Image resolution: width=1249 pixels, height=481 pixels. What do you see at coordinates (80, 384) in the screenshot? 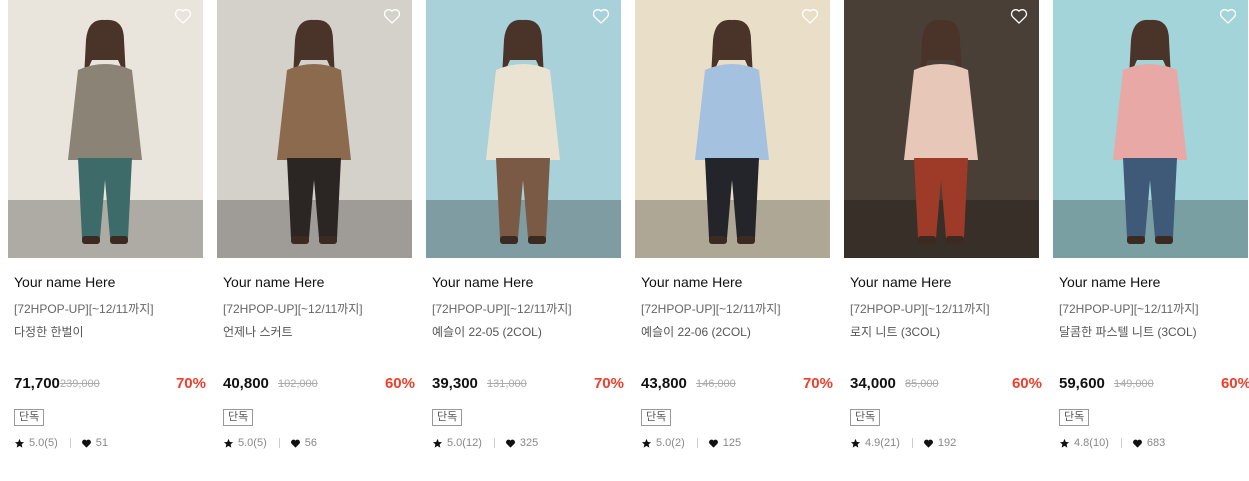
I see `original-price: 239,000` at bounding box center [80, 384].